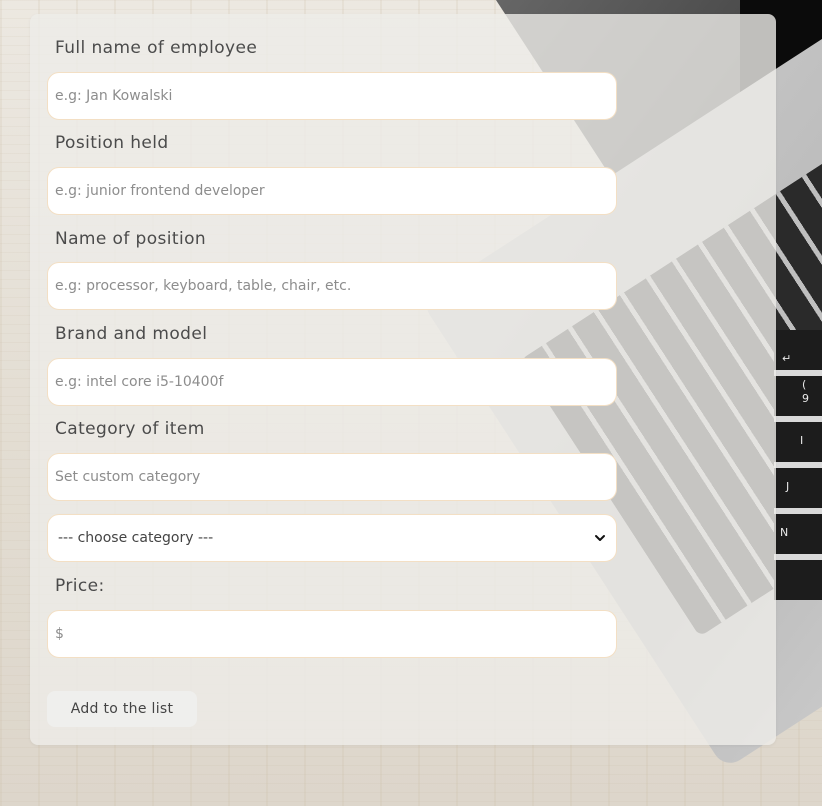  What do you see at coordinates (131, 334) in the screenshot?
I see `brand-model-label: Brand and model` at bounding box center [131, 334].